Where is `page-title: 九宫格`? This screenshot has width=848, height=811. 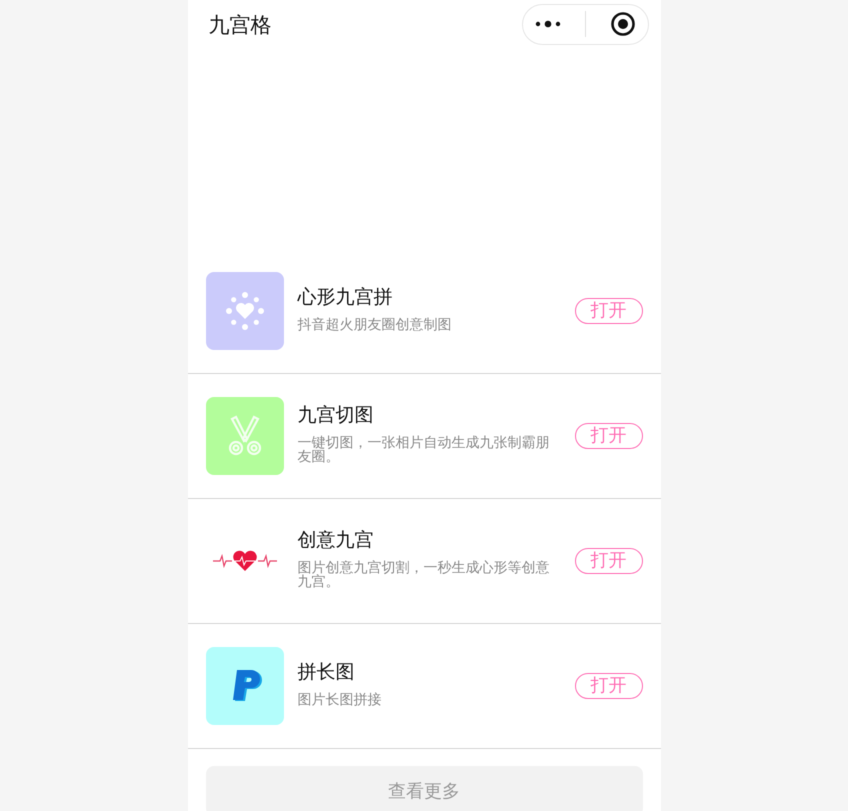
page-title: 九宫格 is located at coordinates (240, 25).